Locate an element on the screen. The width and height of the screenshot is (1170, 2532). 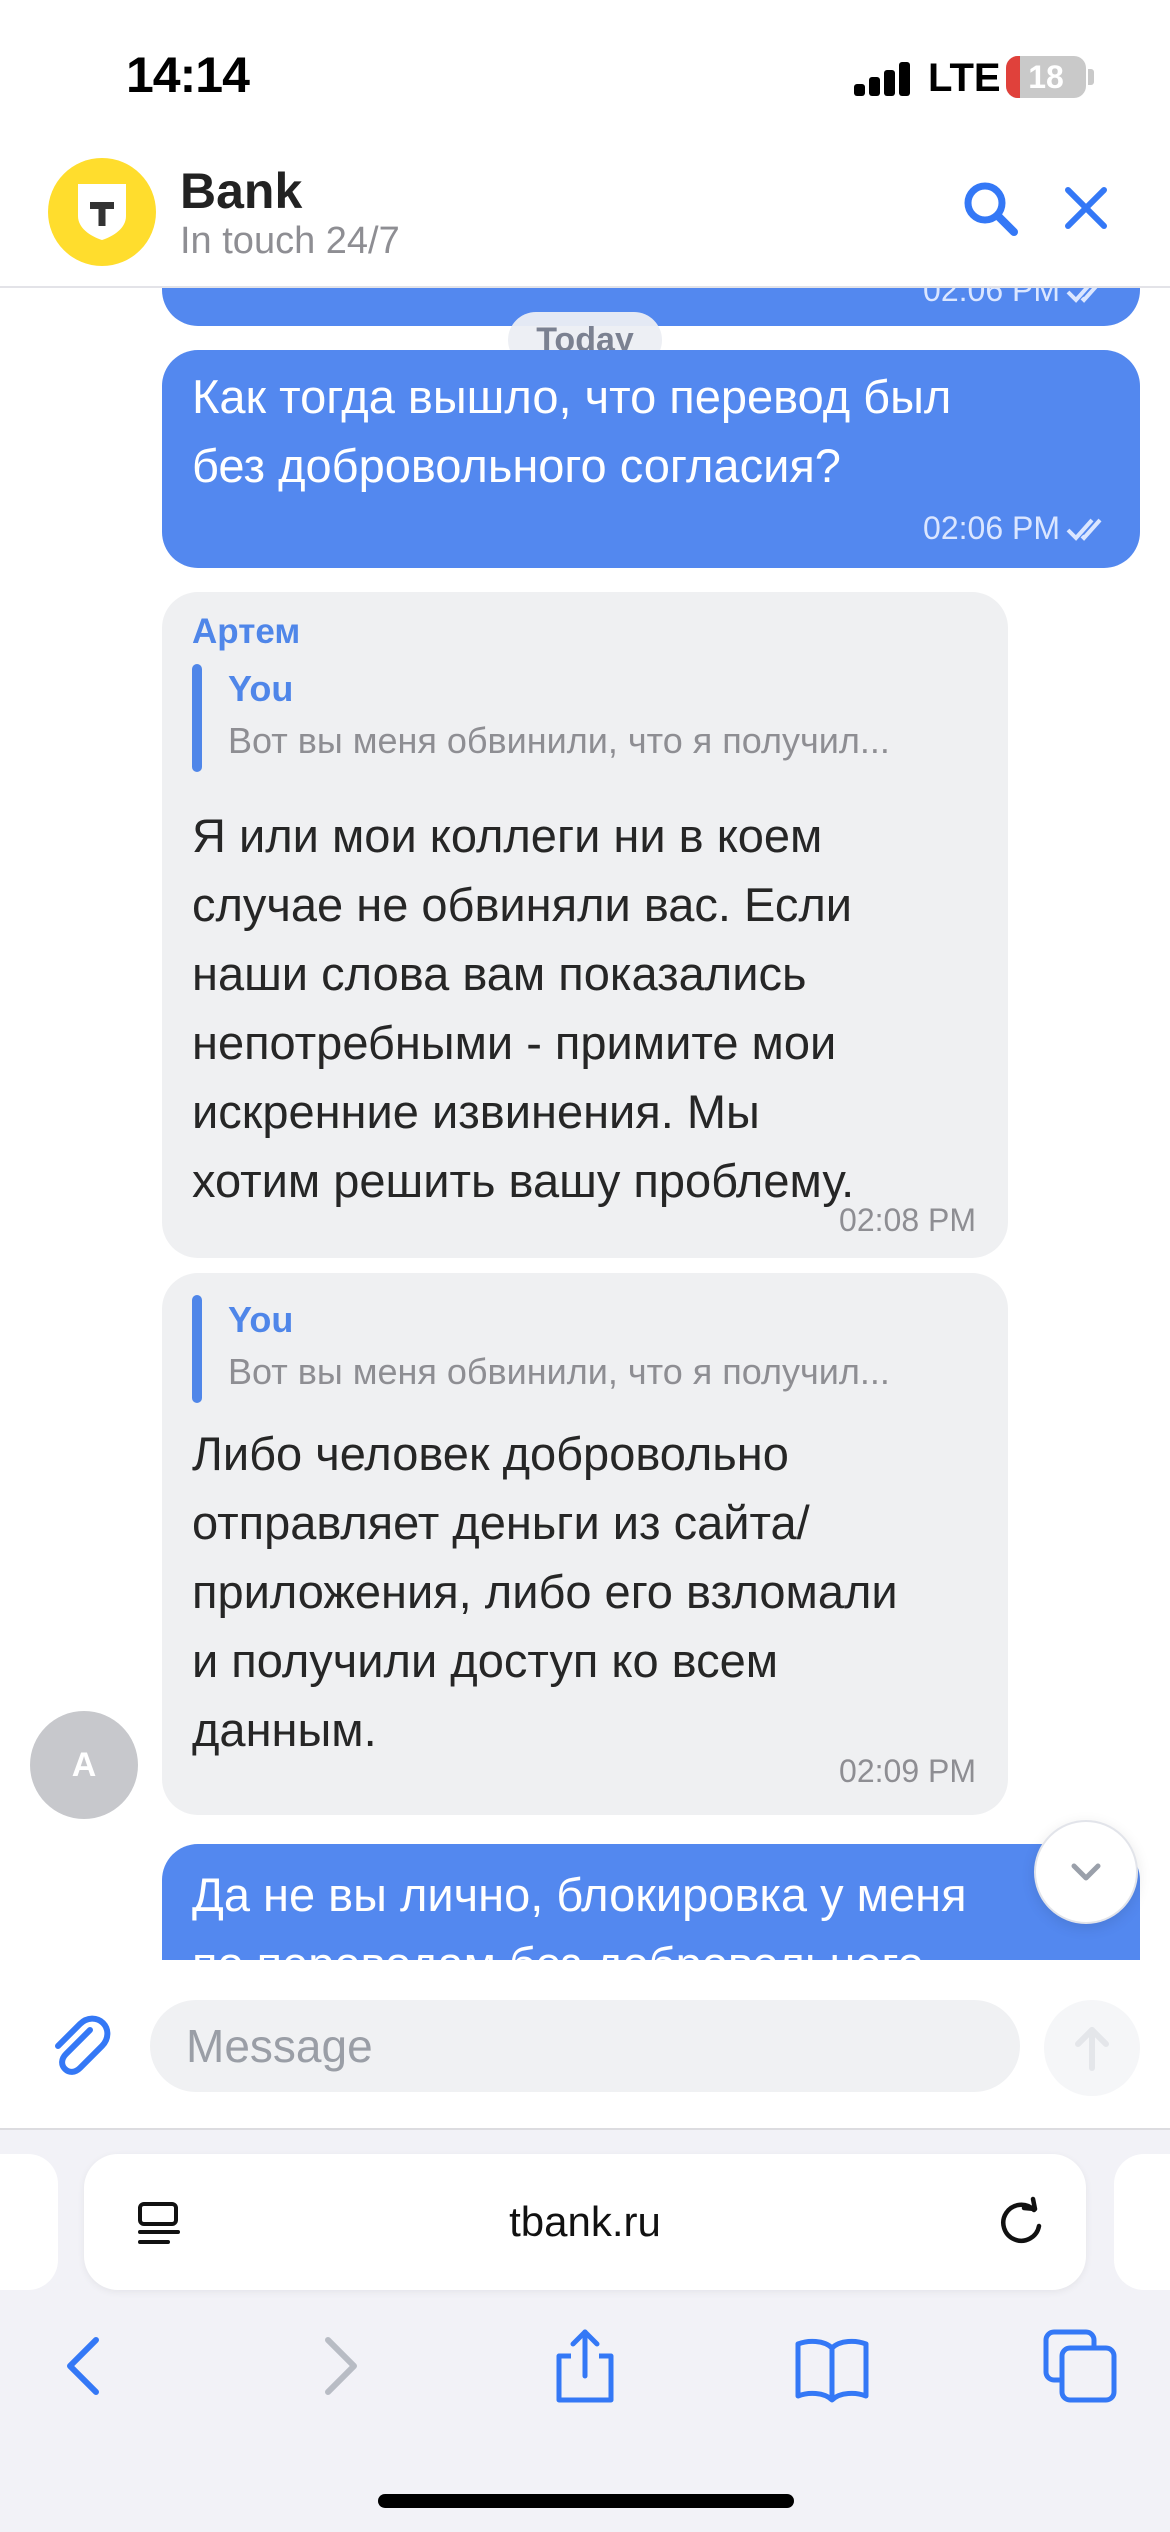
adjacent-tab-right is located at coordinates (1142, 2222).